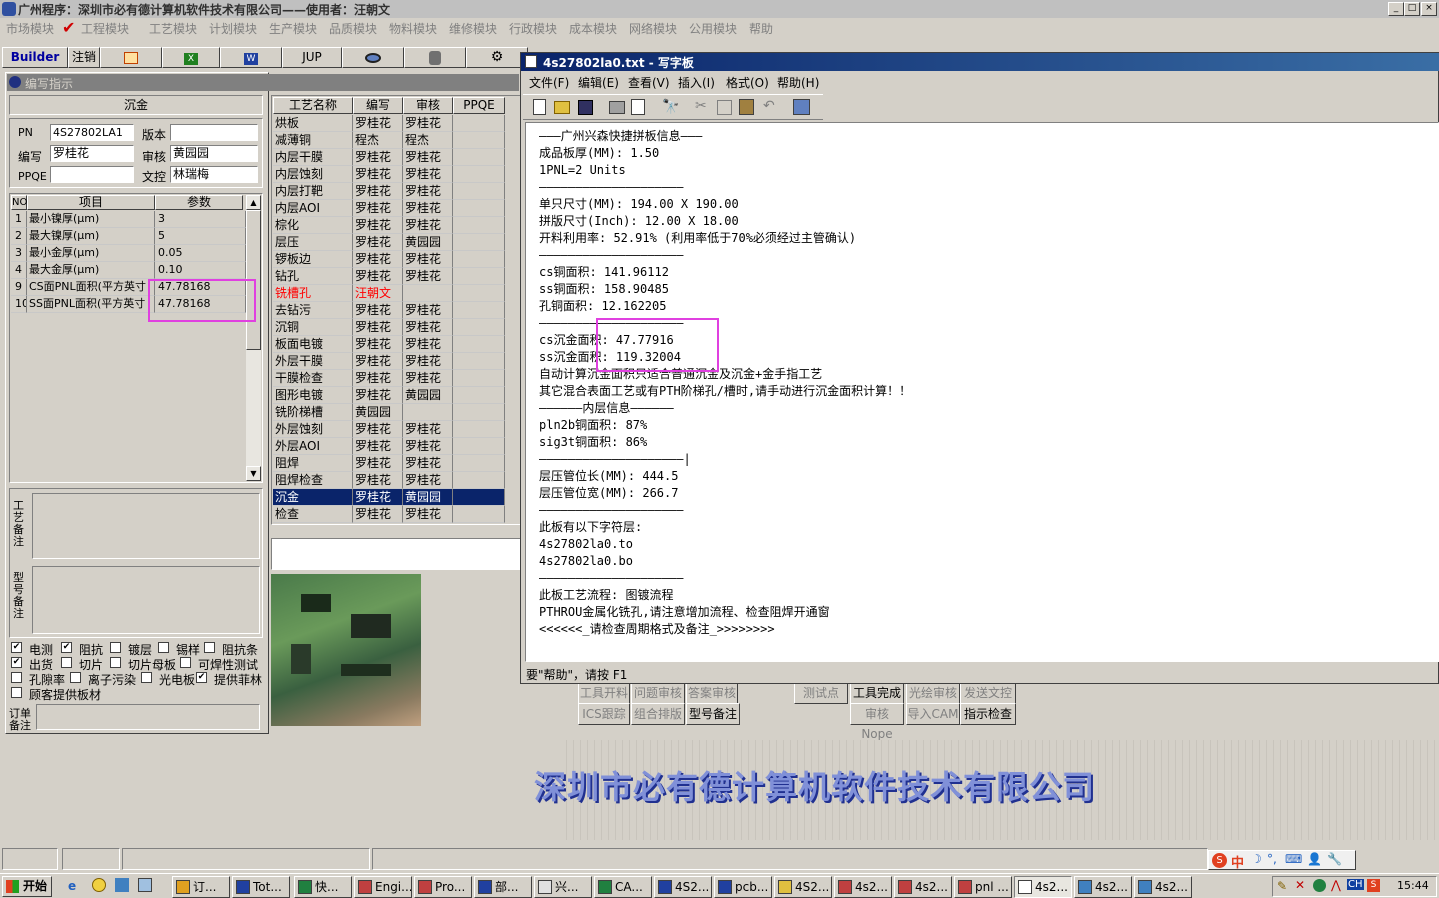 The image size is (1439, 898). I want to click on param-value: 5, so click(200, 236).